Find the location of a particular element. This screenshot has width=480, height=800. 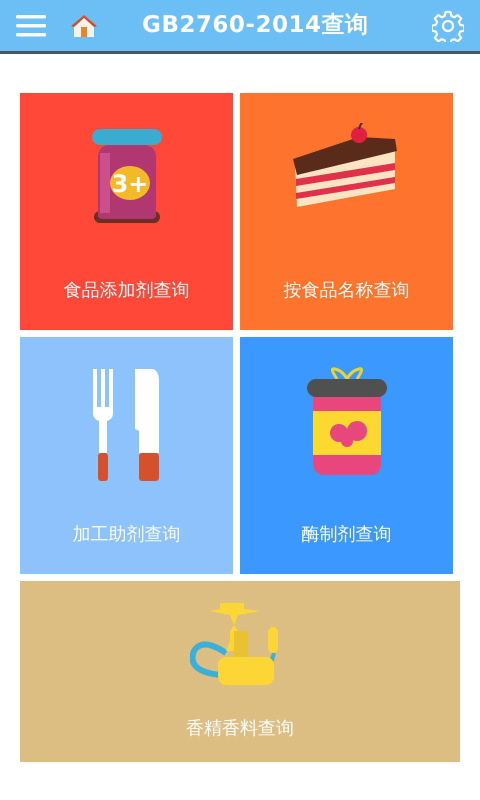

jar-icon is located at coordinates (127, 176).